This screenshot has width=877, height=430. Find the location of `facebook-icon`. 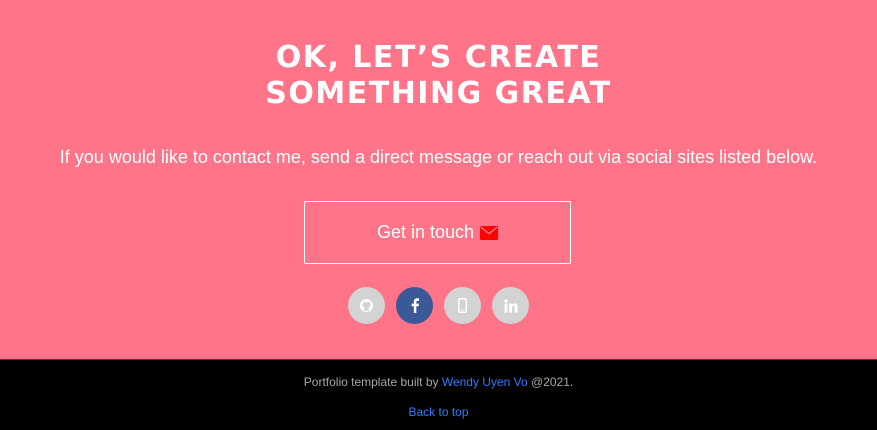

facebook-icon is located at coordinates (415, 305).